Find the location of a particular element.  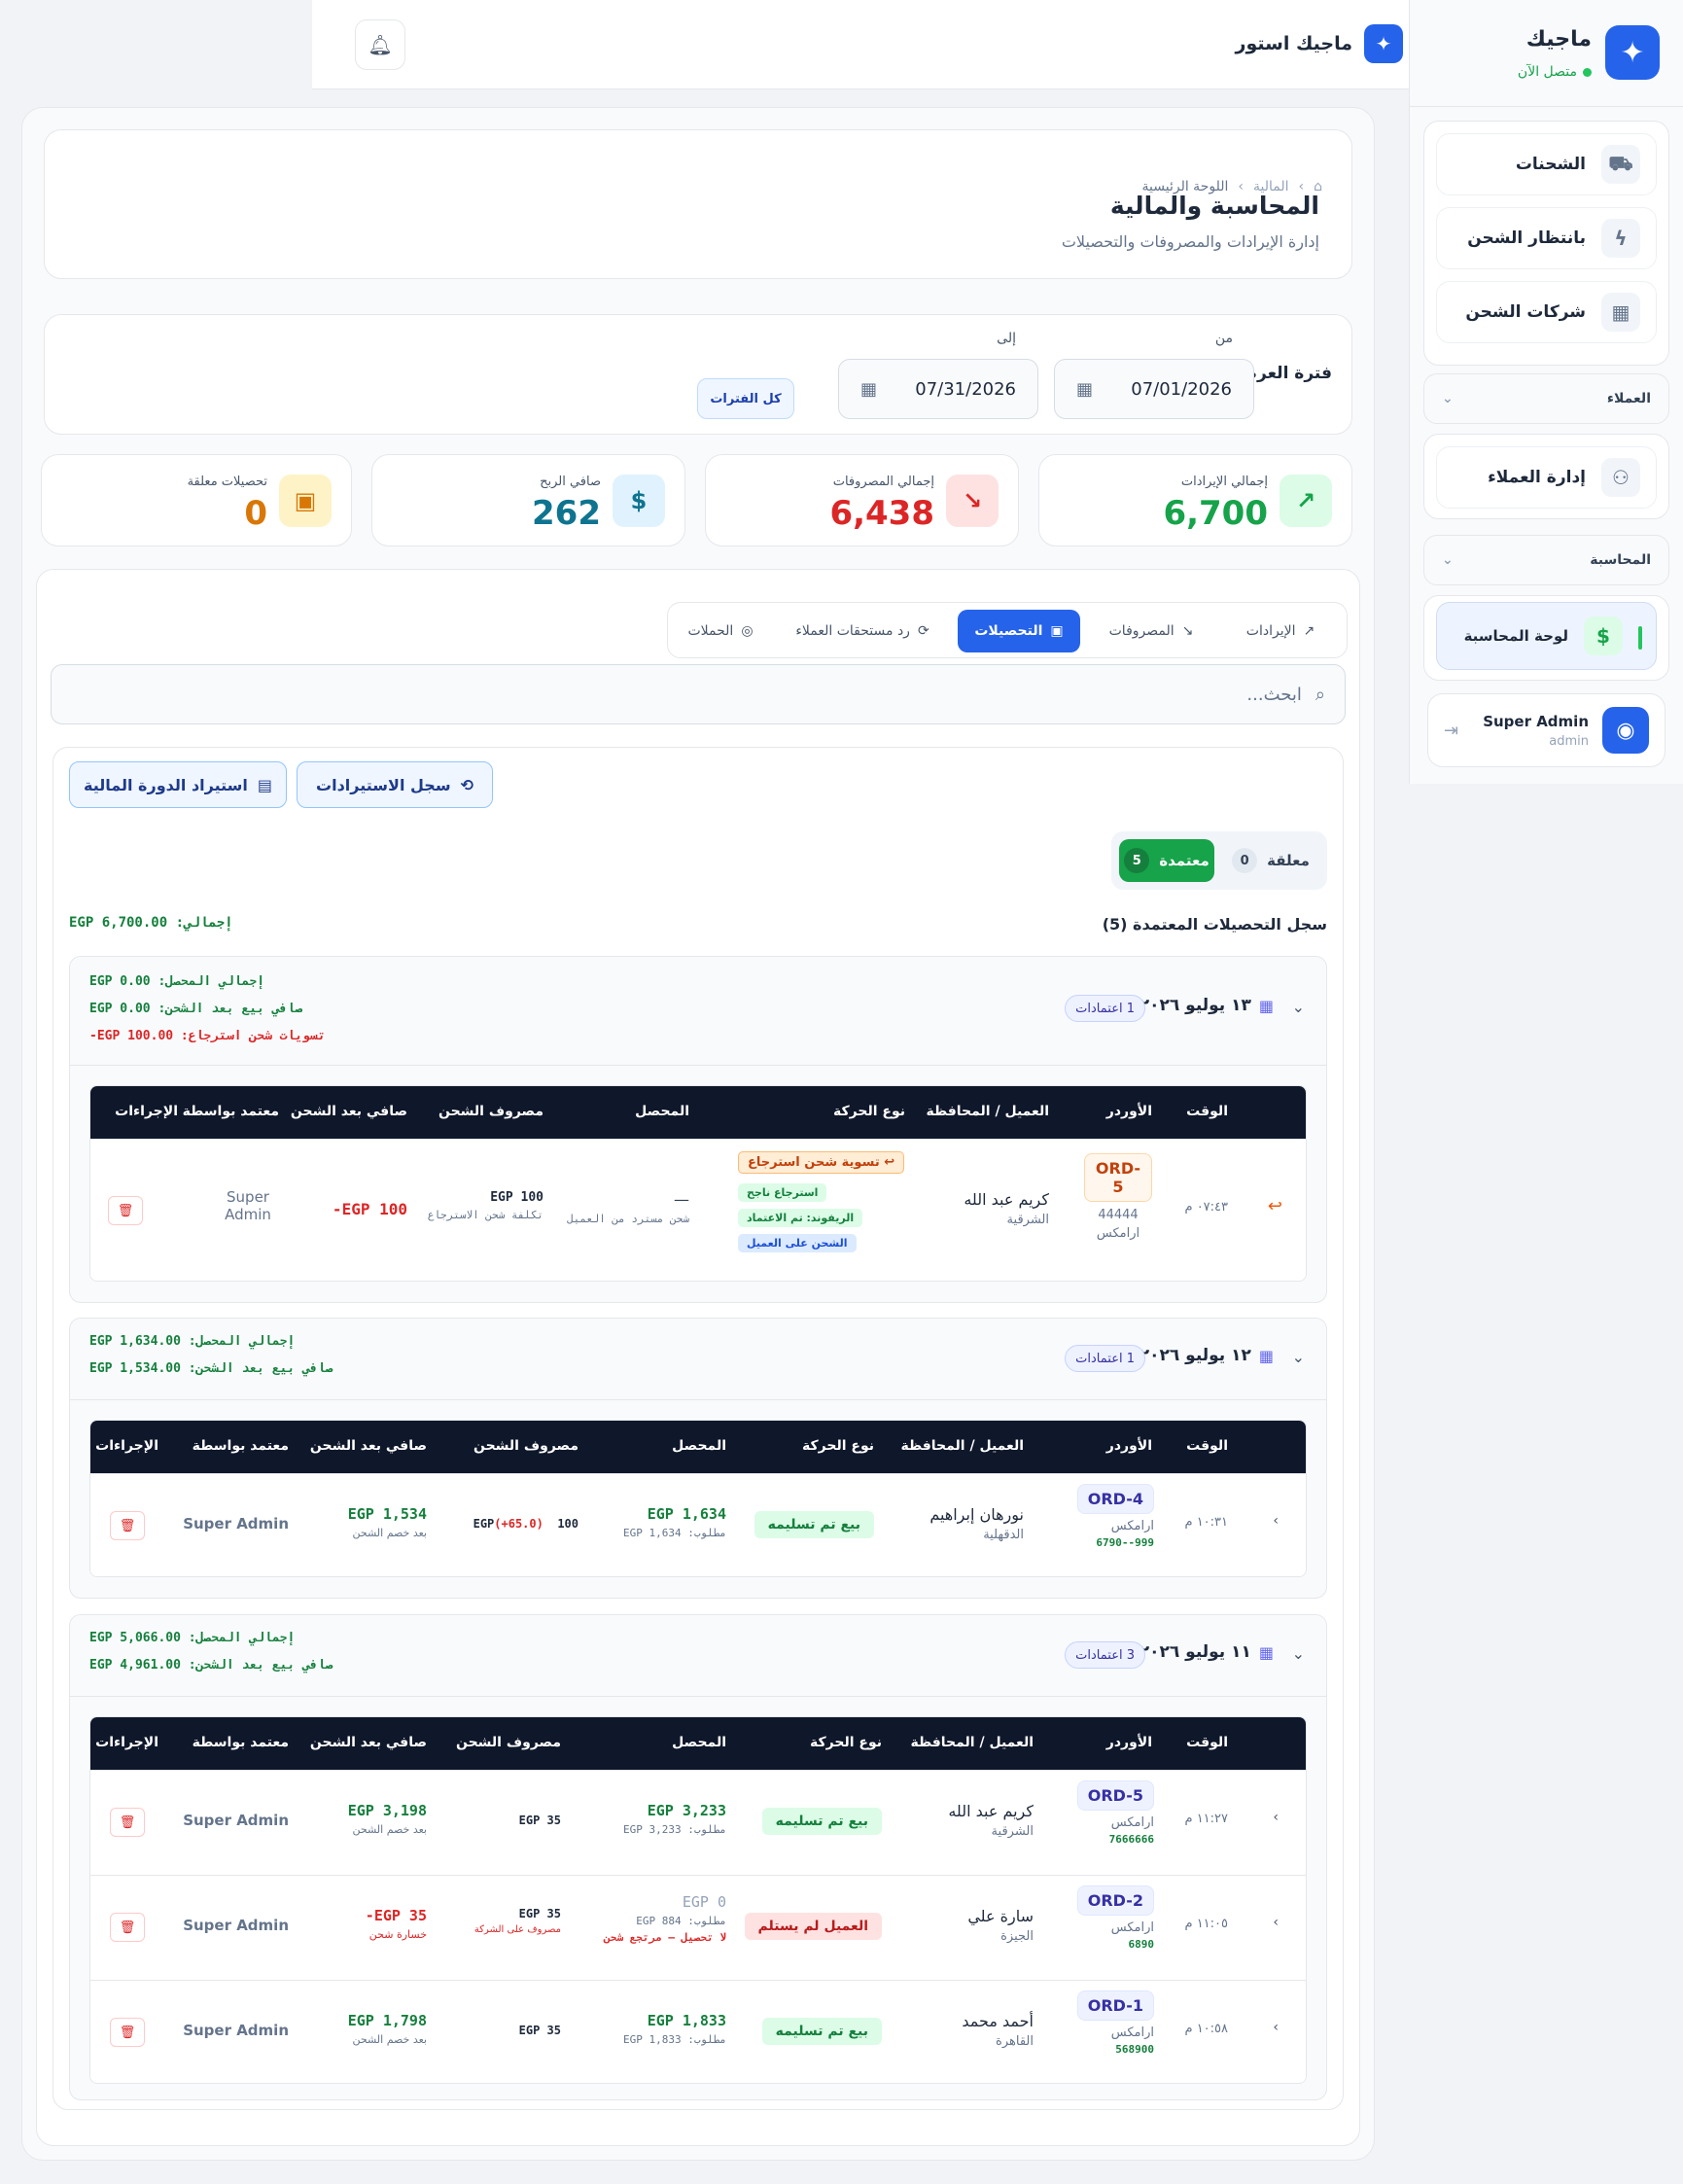

trend-up-icon: ↗ is located at coordinates (1309, 631).